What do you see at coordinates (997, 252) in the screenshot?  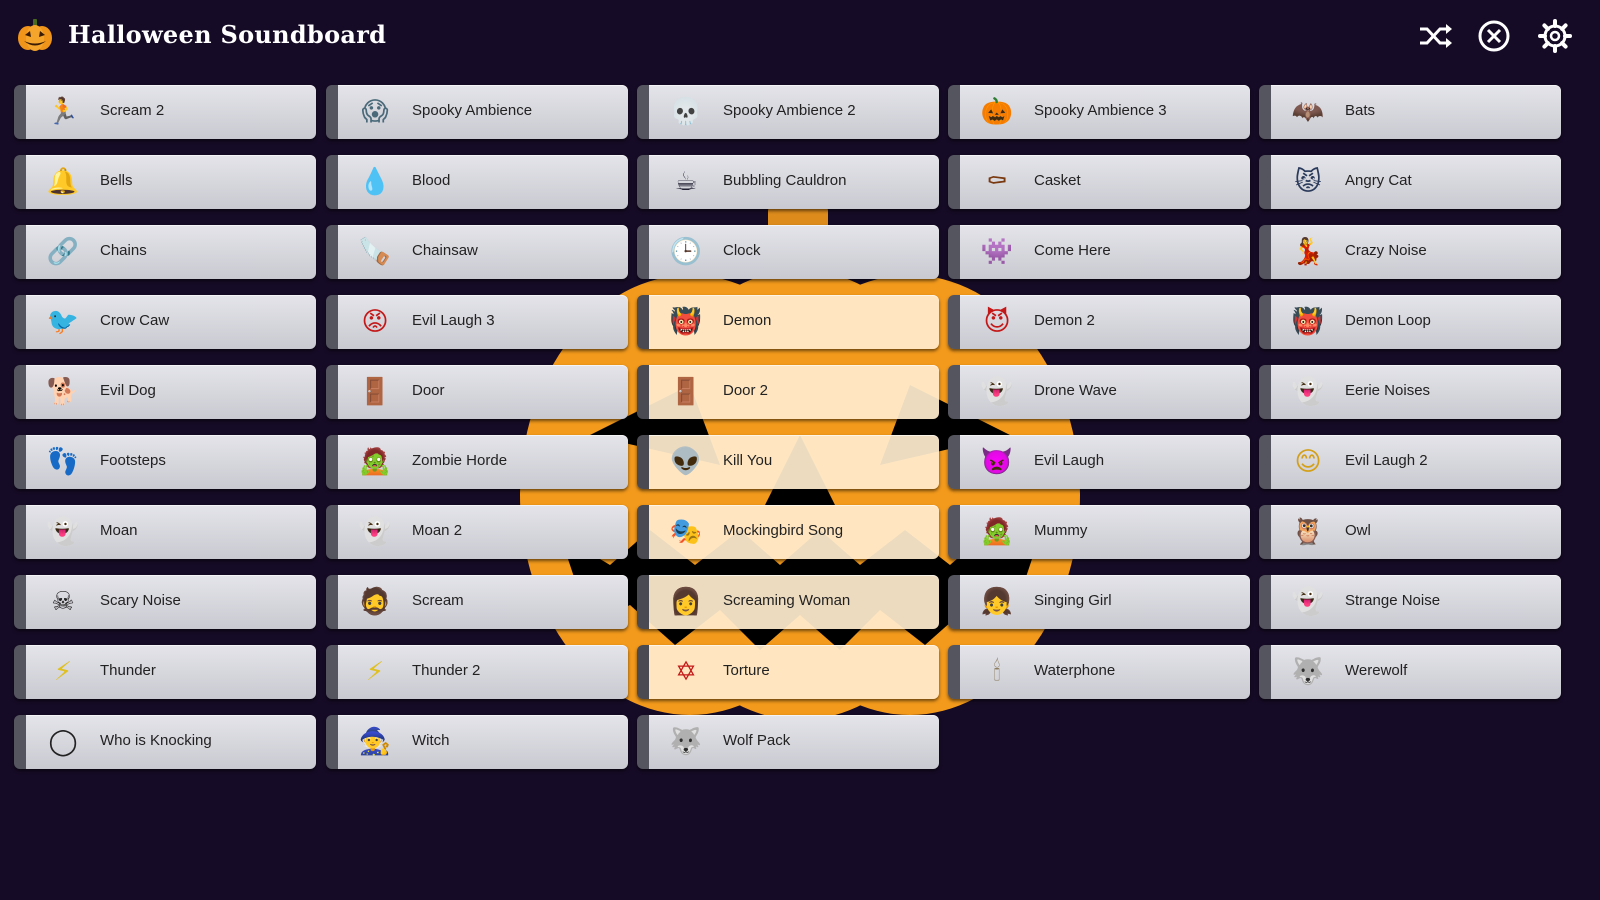 I see `monster-icon: 👾` at bounding box center [997, 252].